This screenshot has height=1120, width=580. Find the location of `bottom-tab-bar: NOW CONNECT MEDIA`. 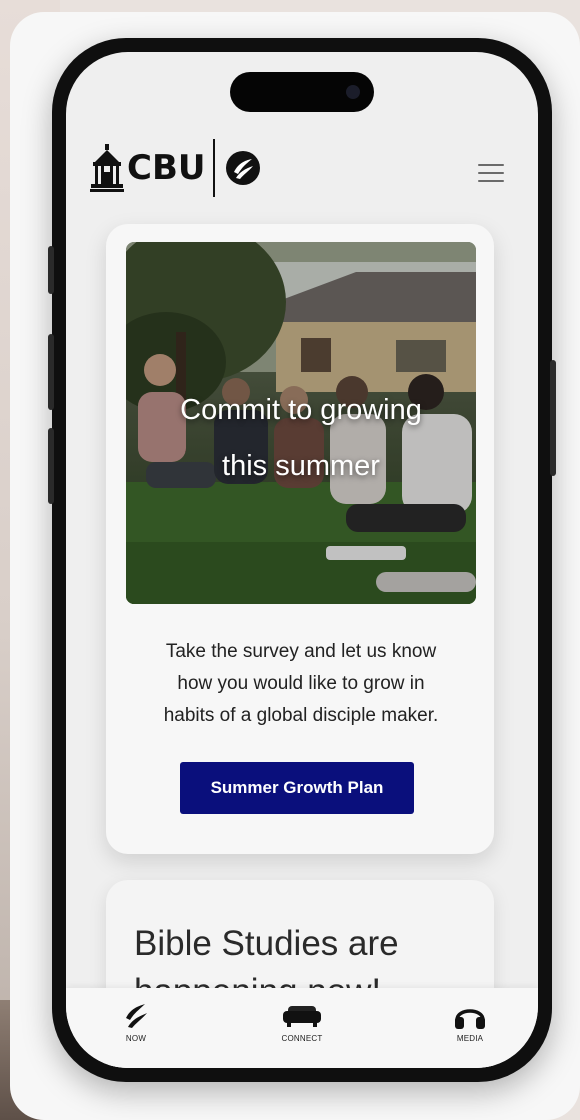

bottom-tab-bar: NOW CONNECT MEDIA is located at coordinates (302, 1028).